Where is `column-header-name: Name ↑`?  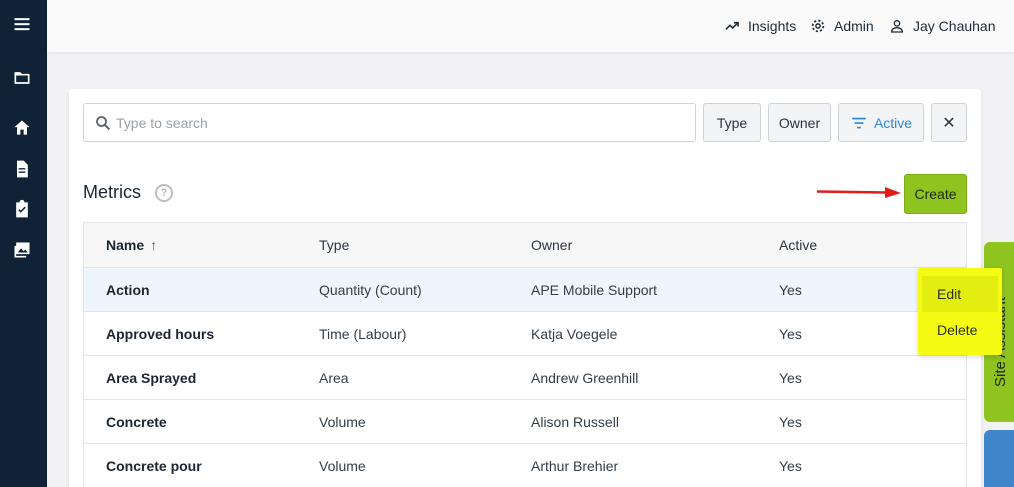
column-header-name: Name ↑ is located at coordinates (131, 245).